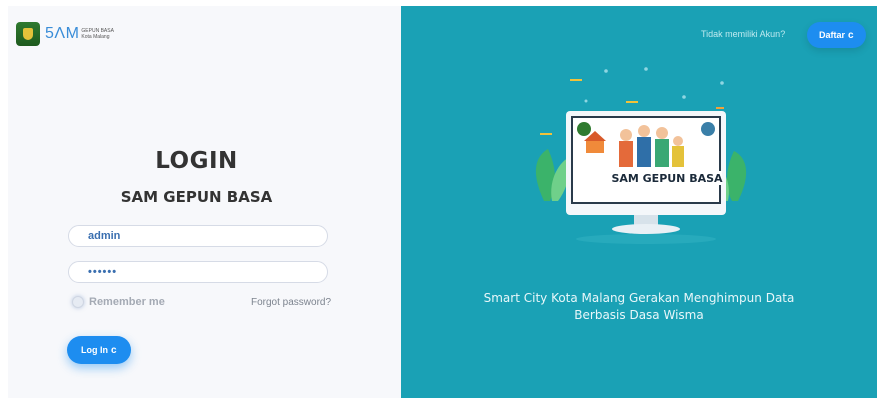 Image resolution: width=877 pixels, height=398 pixels. What do you see at coordinates (553, 175) in the screenshot?
I see `plant-left-icon` at bounding box center [553, 175].